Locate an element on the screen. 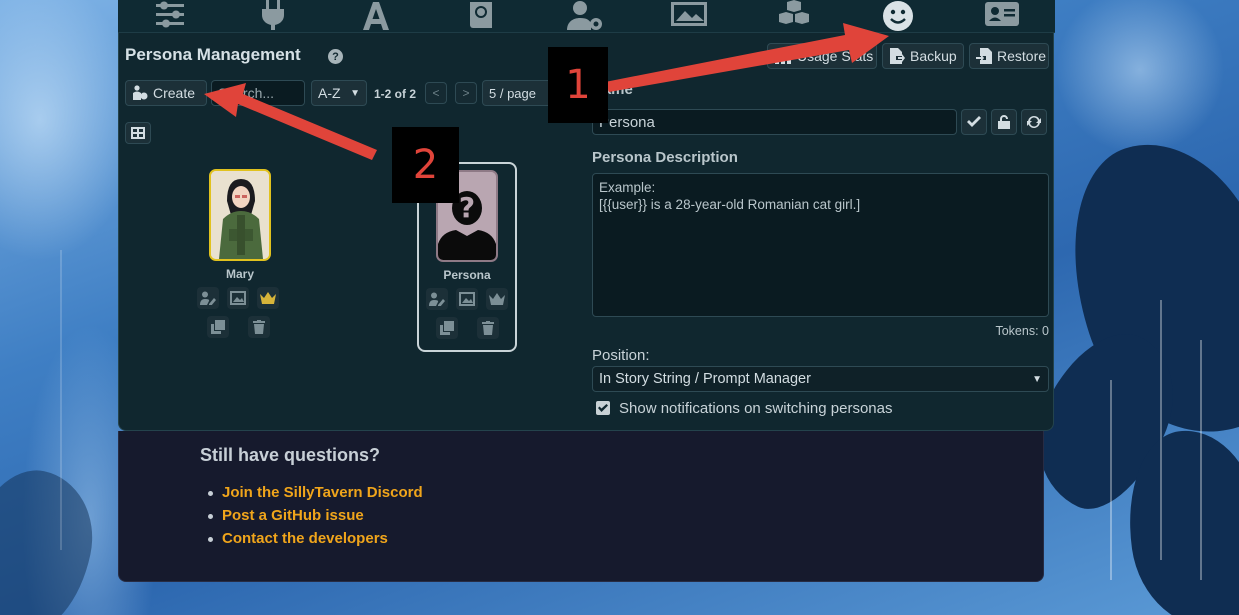 This screenshot has height=615, width=1239. grid-view-button is located at coordinates (138, 133).